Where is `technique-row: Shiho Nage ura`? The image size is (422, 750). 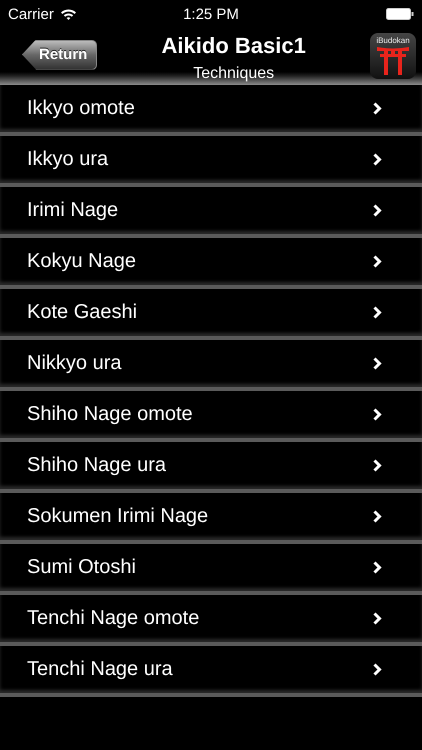 technique-row: Shiho Nage ura is located at coordinates (211, 467).